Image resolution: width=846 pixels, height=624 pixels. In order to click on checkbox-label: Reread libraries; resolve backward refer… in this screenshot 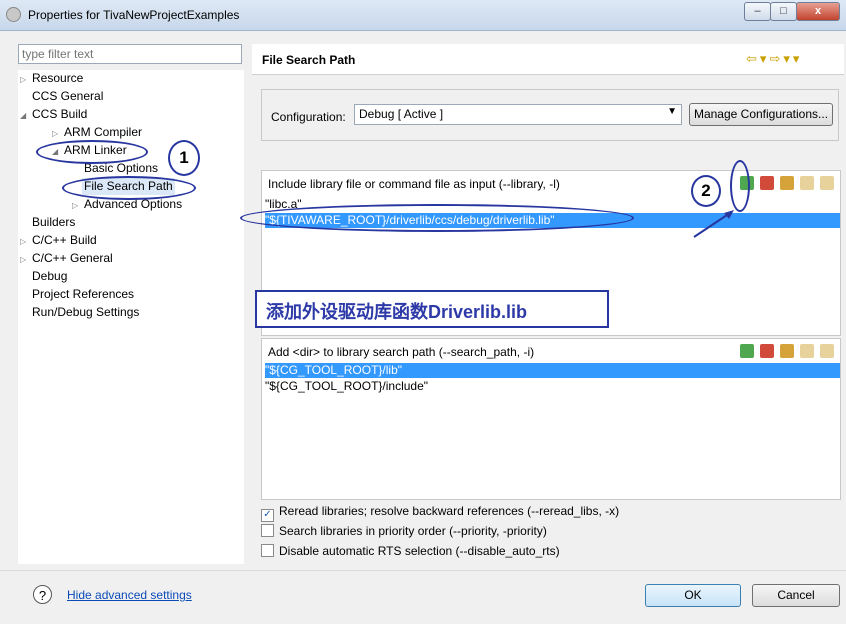, I will do `click(449, 511)`.